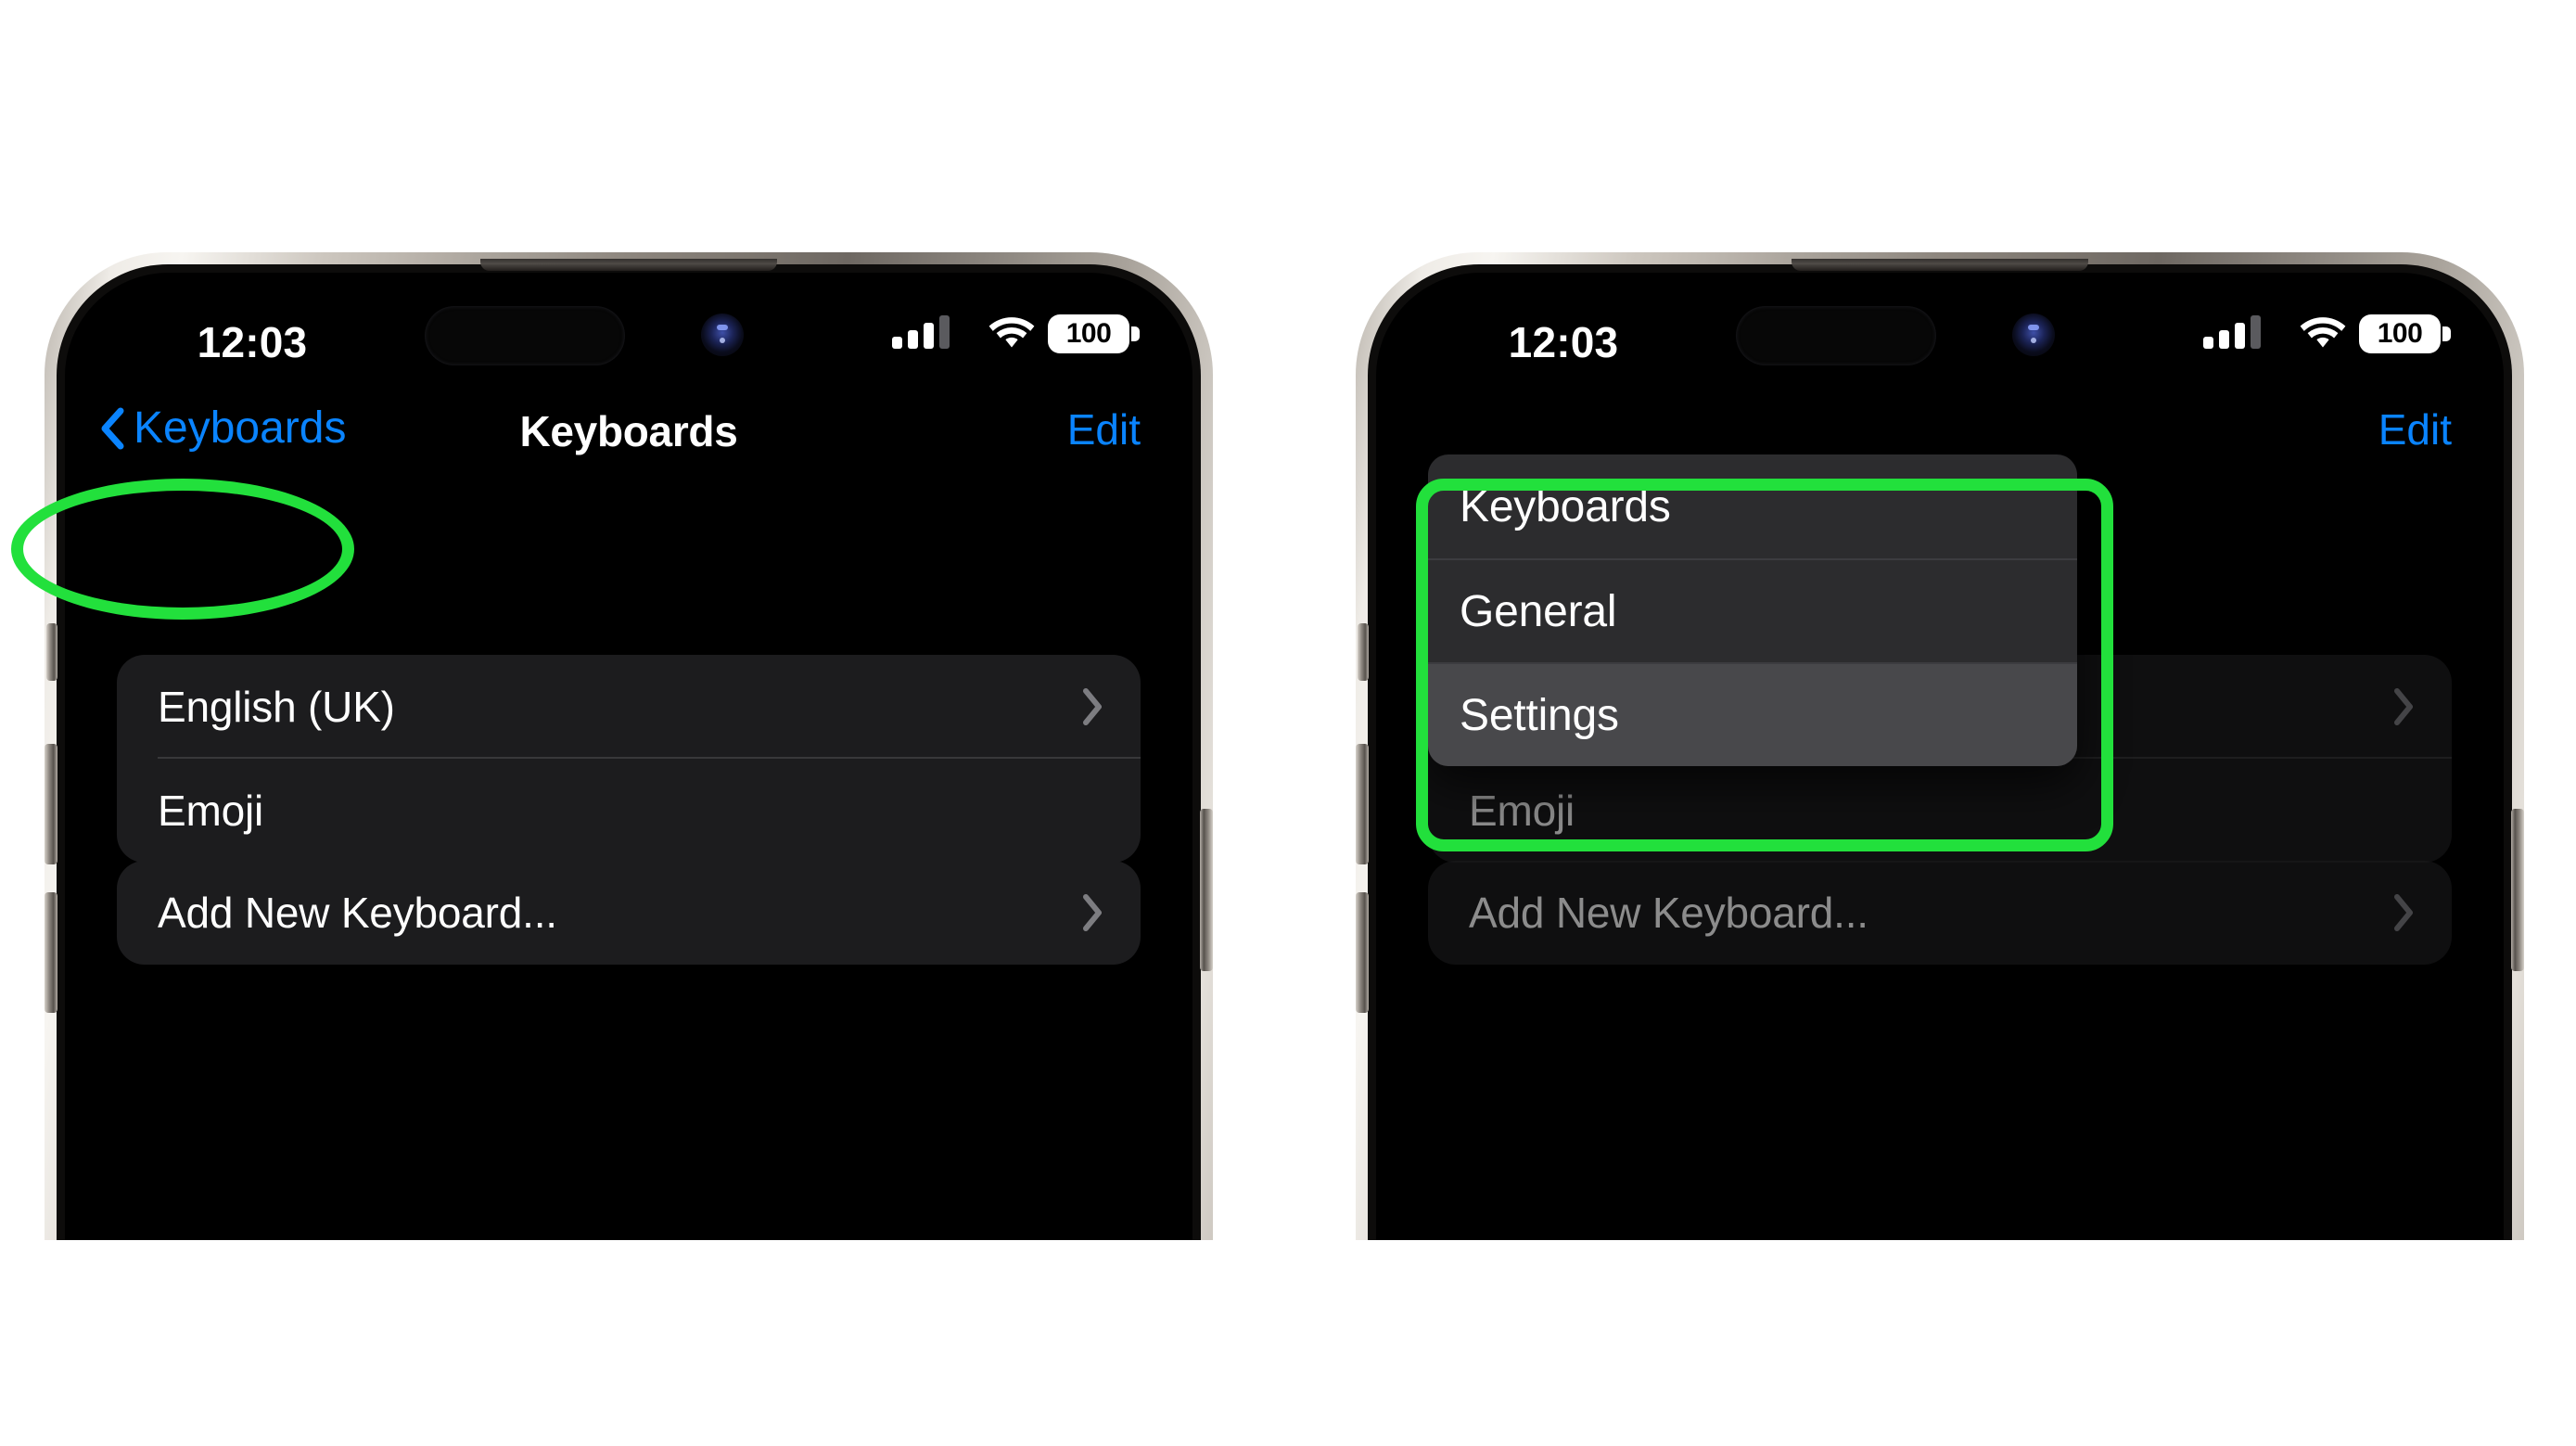  Describe the element at coordinates (1753, 714) in the screenshot. I see `menu-item-settings: Settings` at that location.